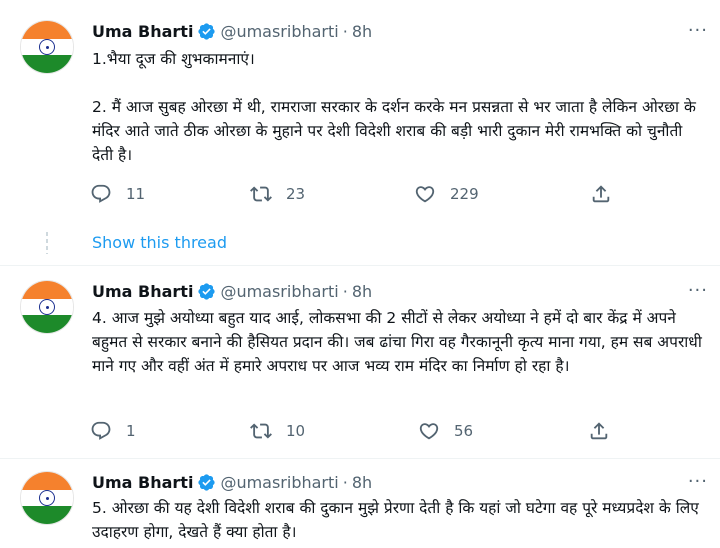  What do you see at coordinates (277, 431) in the screenshot?
I see `retweet-button: 10` at bounding box center [277, 431].